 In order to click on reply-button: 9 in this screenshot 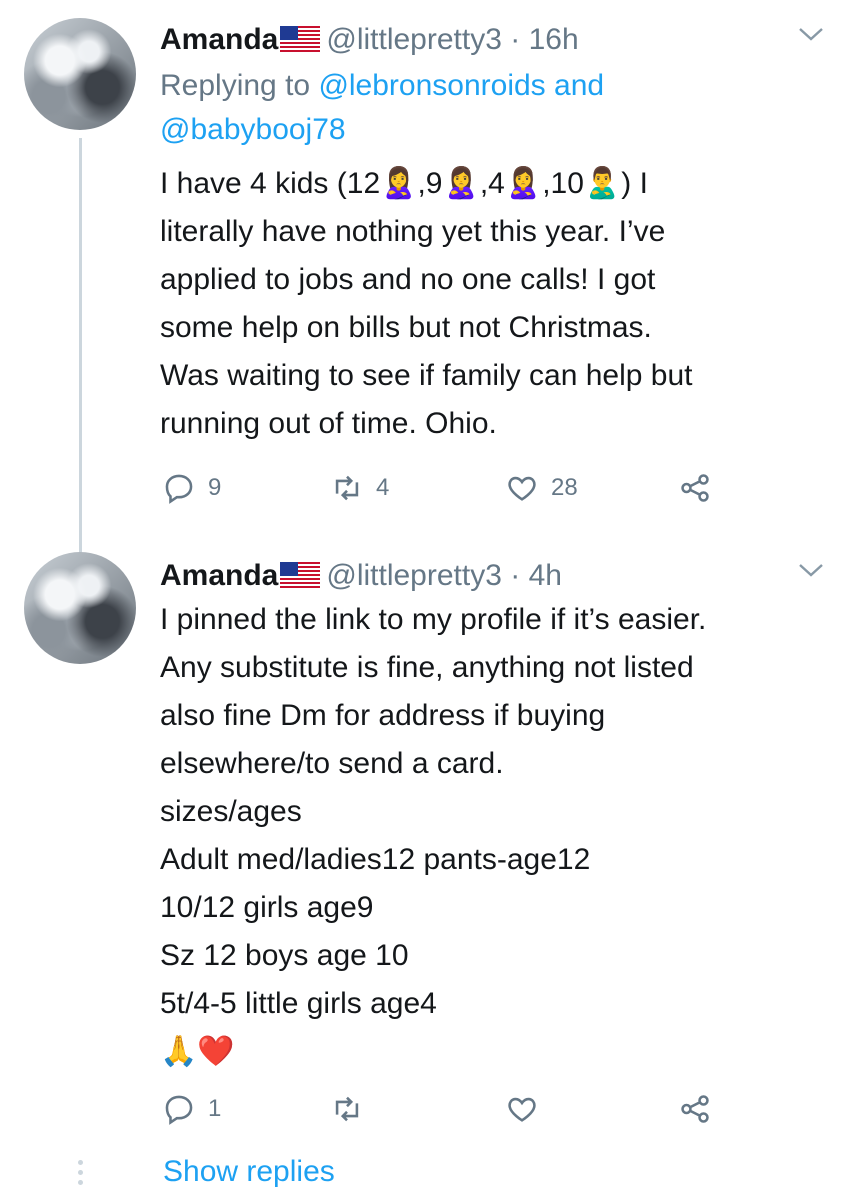, I will do `click(191, 488)`.